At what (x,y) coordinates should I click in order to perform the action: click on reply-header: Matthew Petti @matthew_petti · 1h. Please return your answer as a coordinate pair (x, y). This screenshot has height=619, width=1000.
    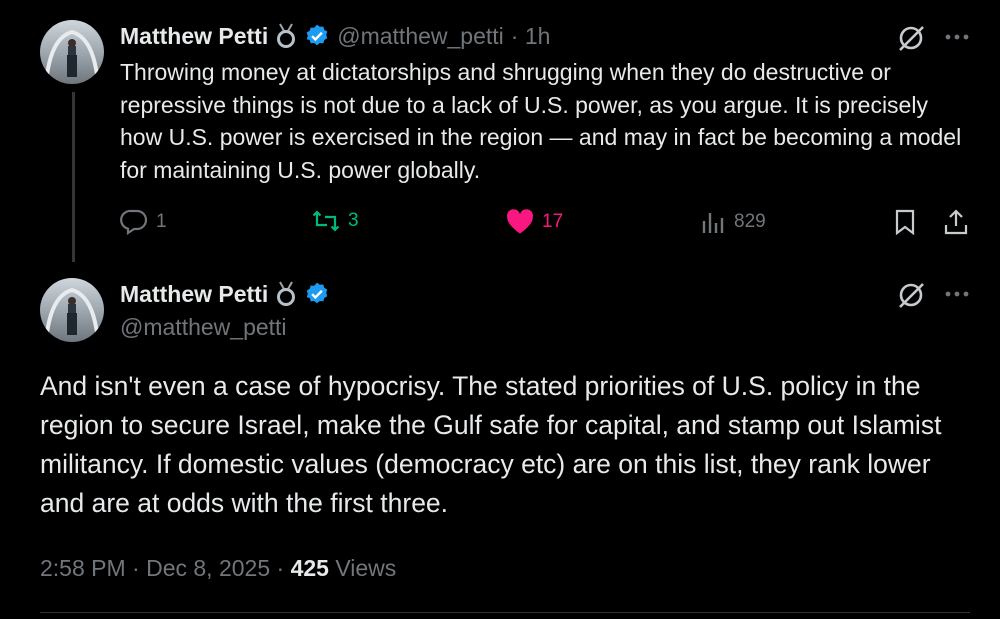
    Looking at the image, I should click on (335, 36).